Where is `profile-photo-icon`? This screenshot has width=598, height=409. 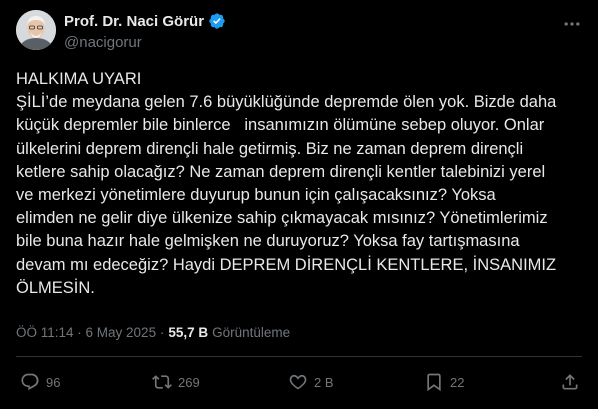 profile-photo-icon is located at coordinates (36, 30).